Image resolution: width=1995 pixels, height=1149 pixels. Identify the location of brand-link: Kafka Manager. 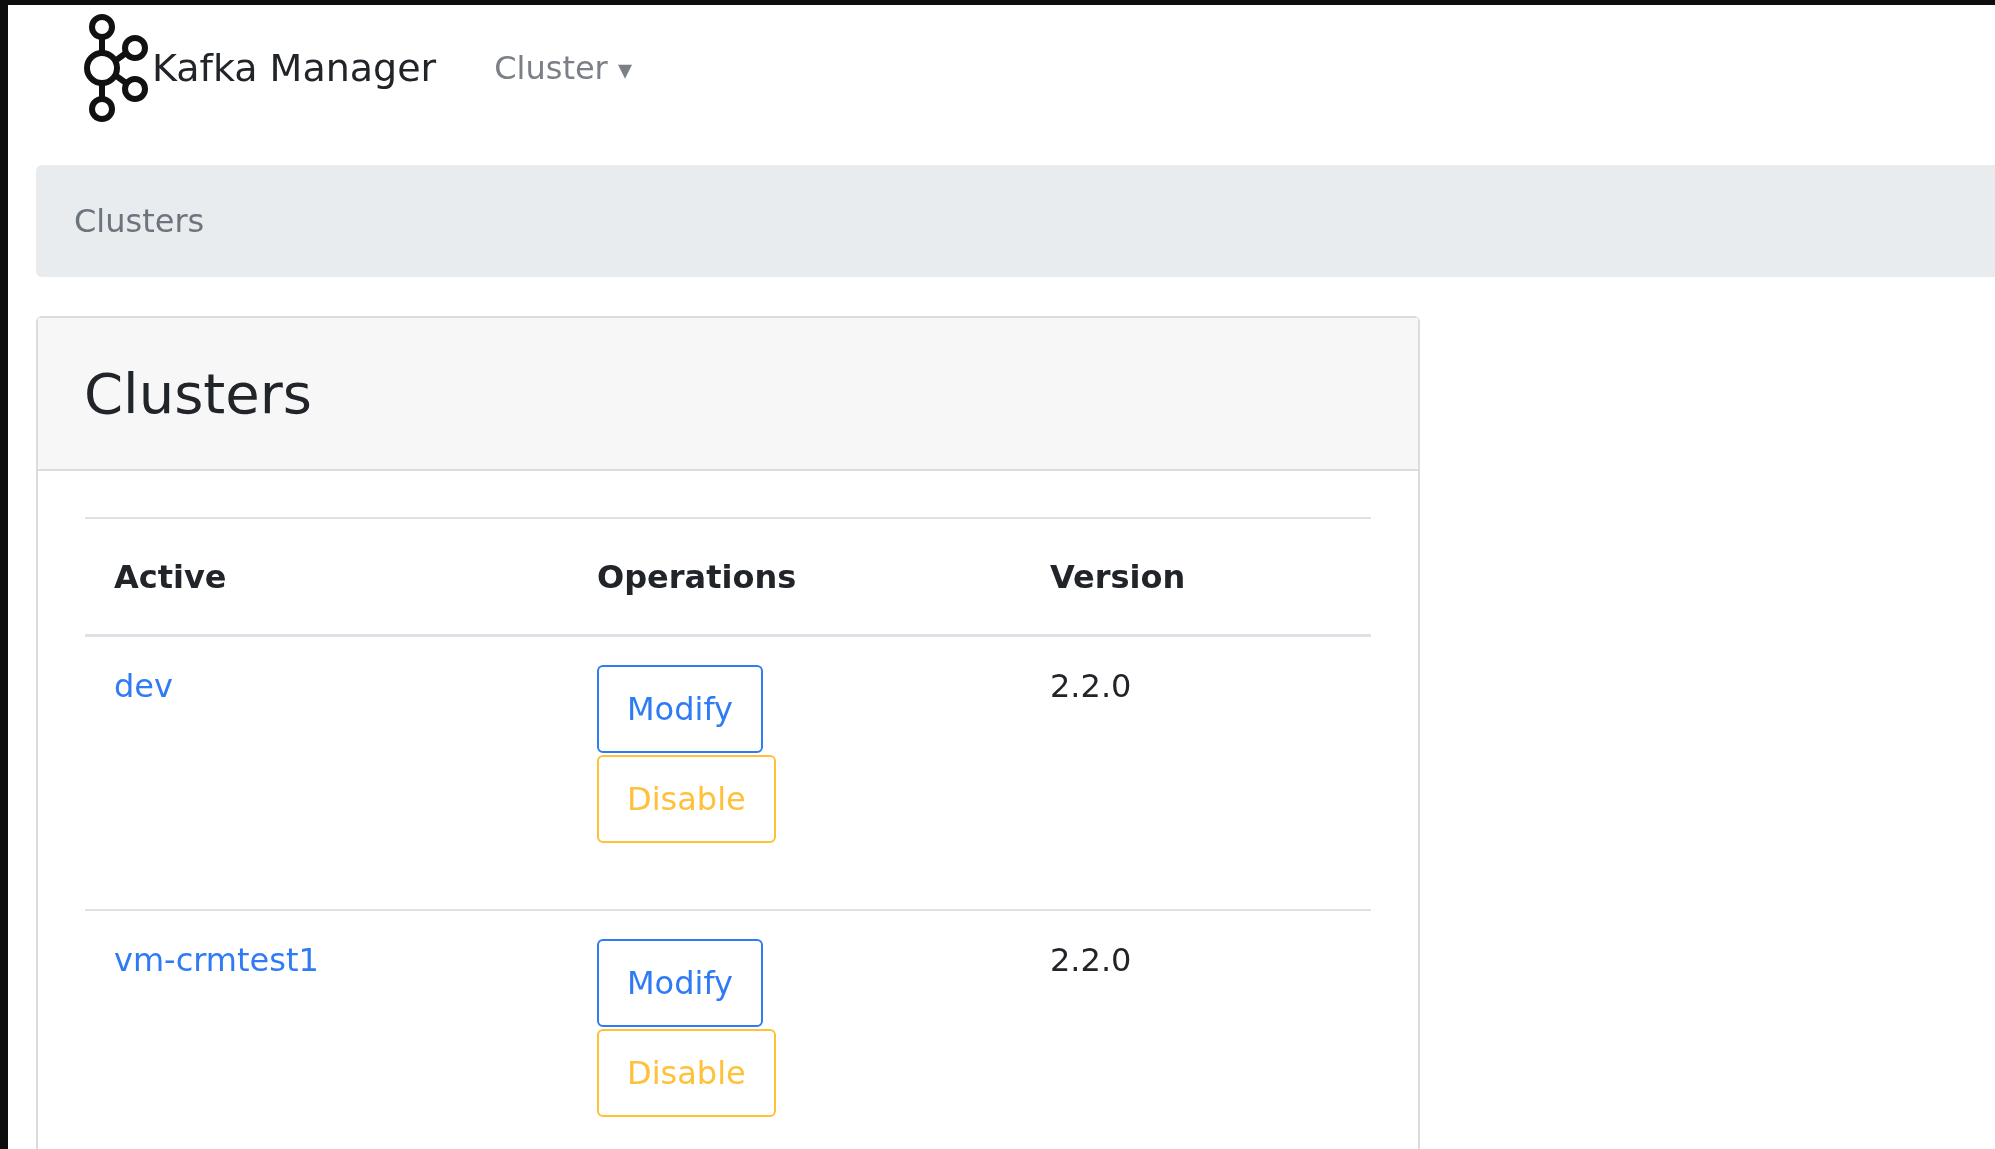
(258, 67).